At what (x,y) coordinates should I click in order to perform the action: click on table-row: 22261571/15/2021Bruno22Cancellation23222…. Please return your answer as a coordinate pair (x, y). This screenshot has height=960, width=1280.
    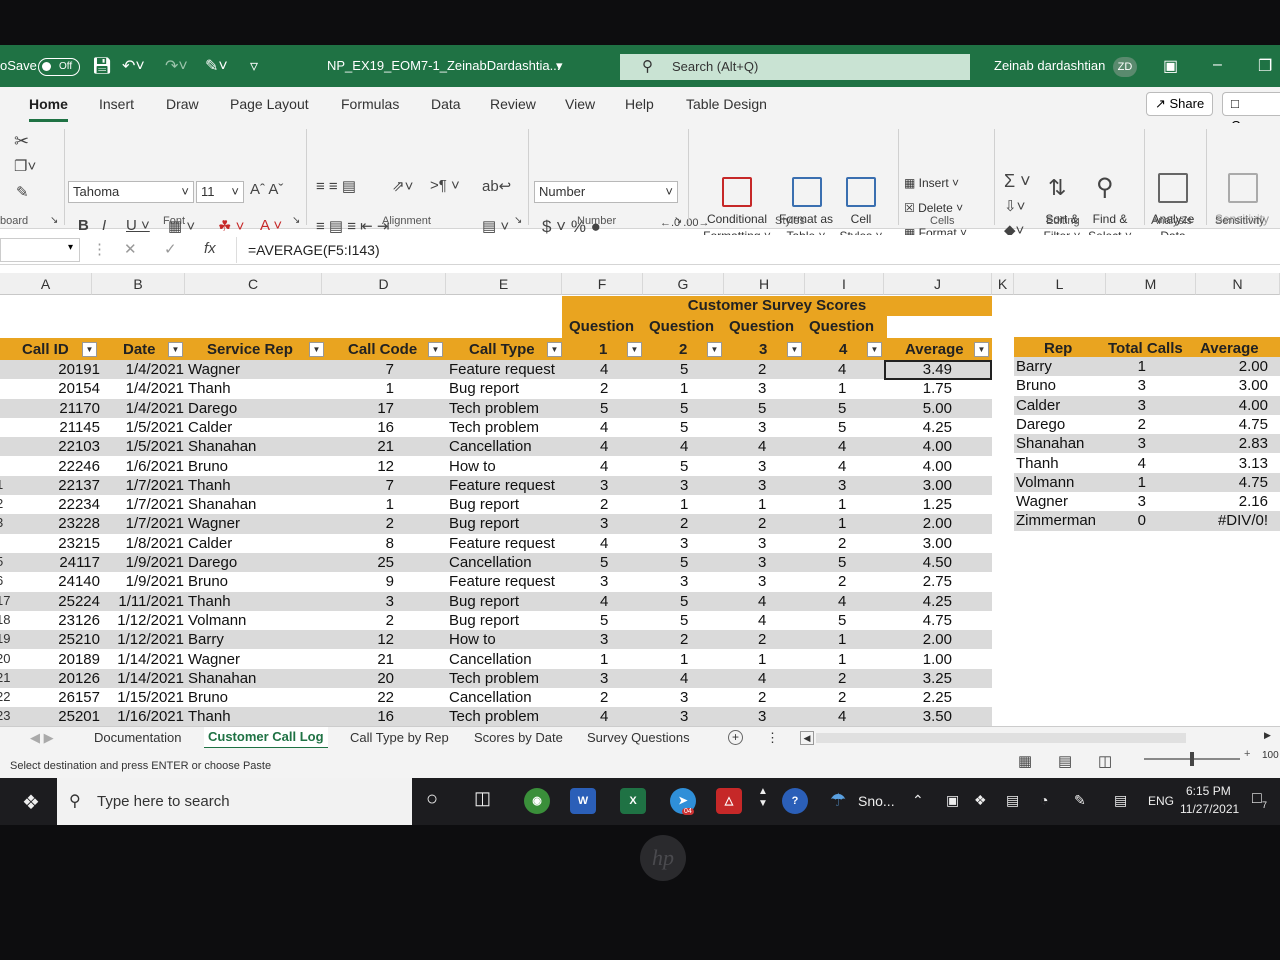
    Looking at the image, I should click on (496, 698).